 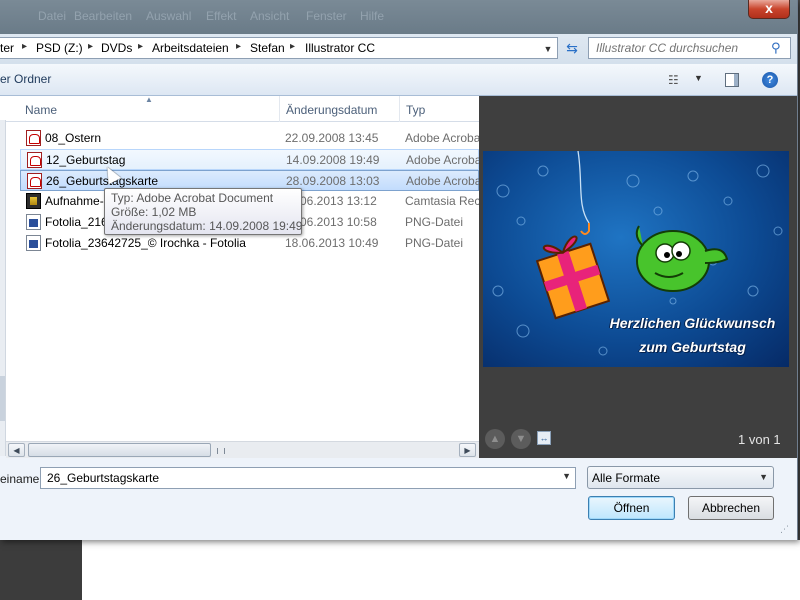 I want to click on help-icon: ?, so click(x=770, y=80).